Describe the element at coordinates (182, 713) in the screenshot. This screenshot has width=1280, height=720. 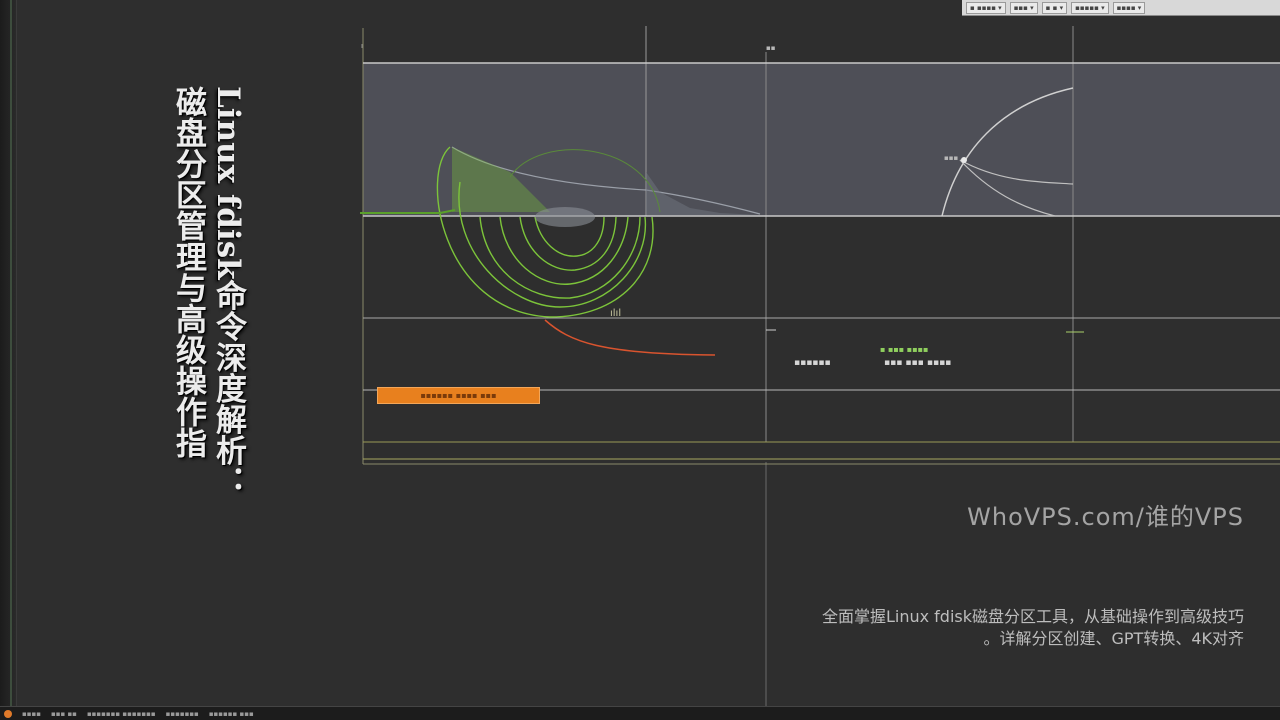
I see `status-item: ▪▪▪▪▪▪▪` at that location.